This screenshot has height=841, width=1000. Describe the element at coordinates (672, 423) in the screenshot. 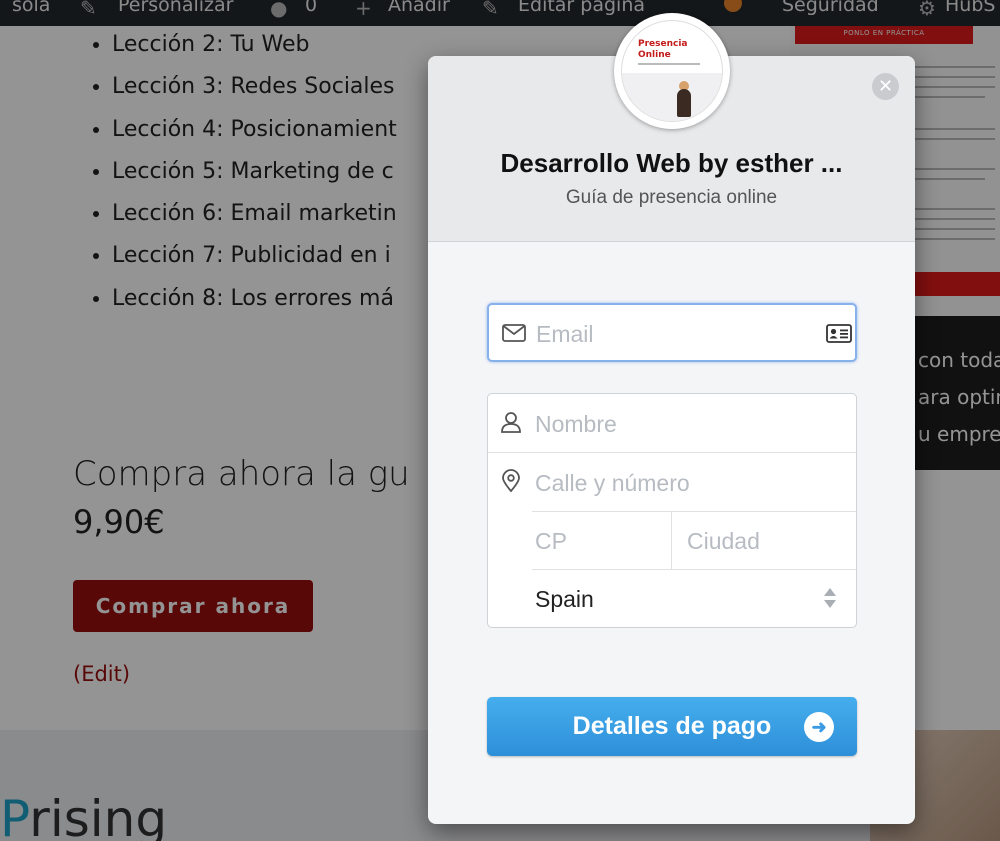

I see `name-field: Nombre` at that location.